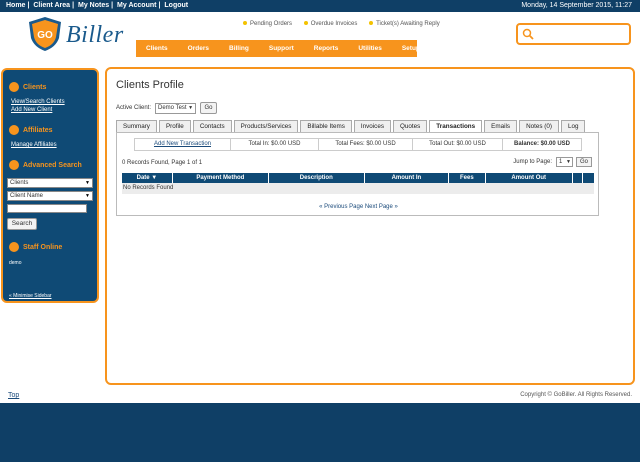 The width and height of the screenshot is (640, 462). What do you see at coordinates (14, 87) in the screenshot?
I see `clients-icon` at bounding box center [14, 87].